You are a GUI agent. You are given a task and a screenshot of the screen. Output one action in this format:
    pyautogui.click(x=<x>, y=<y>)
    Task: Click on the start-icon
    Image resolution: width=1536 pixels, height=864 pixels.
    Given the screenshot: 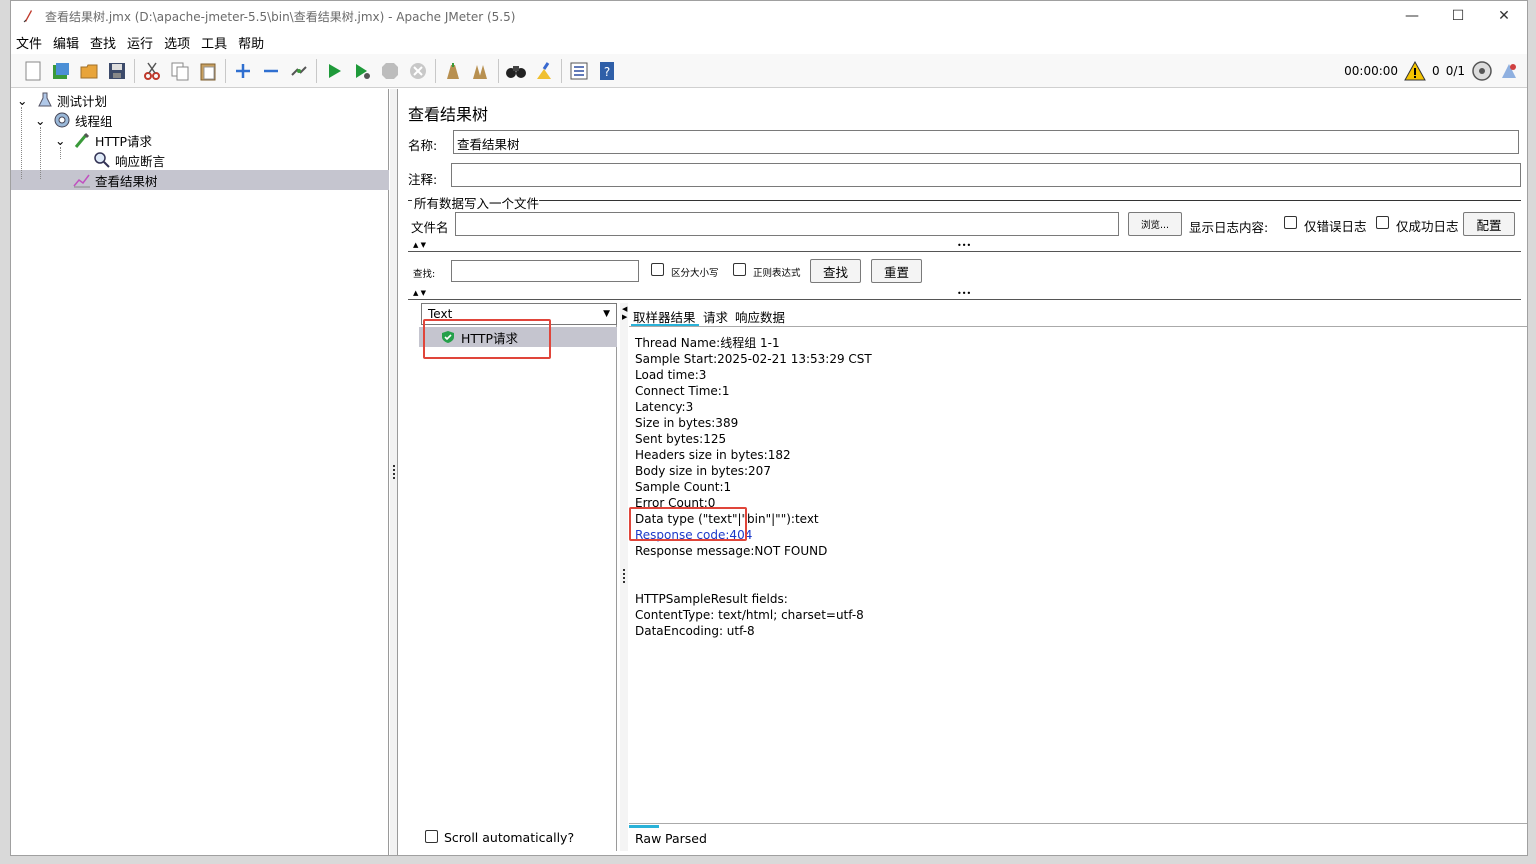 What is the action you would take?
    pyautogui.click(x=334, y=71)
    